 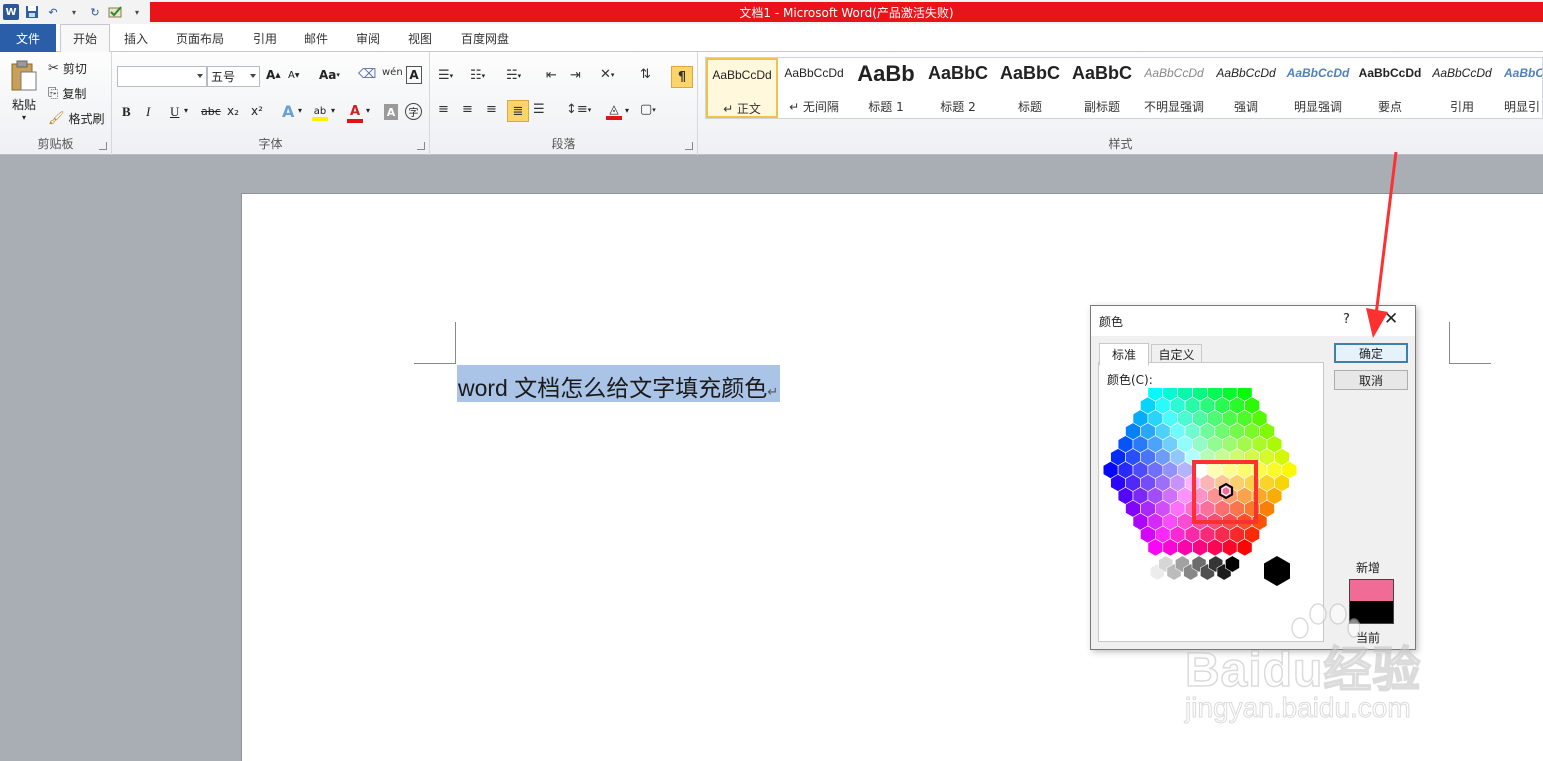 What do you see at coordinates (368, 38) in the screenshot?
I see `tab-review: 审阅` at bounding box center [368, 38].